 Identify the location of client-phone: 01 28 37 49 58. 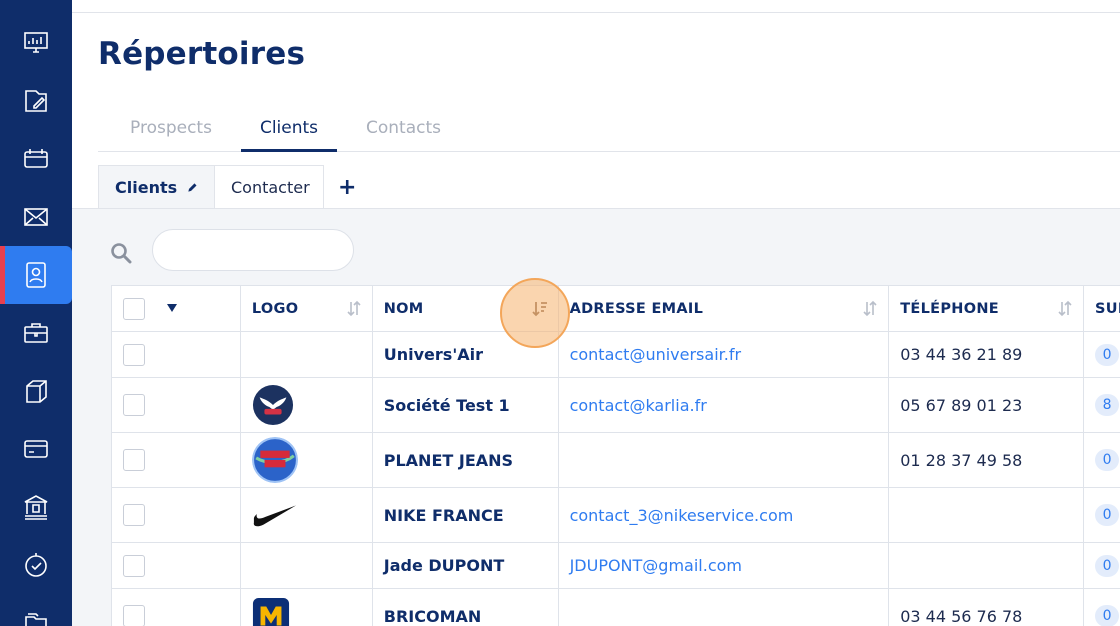
(961, 460).